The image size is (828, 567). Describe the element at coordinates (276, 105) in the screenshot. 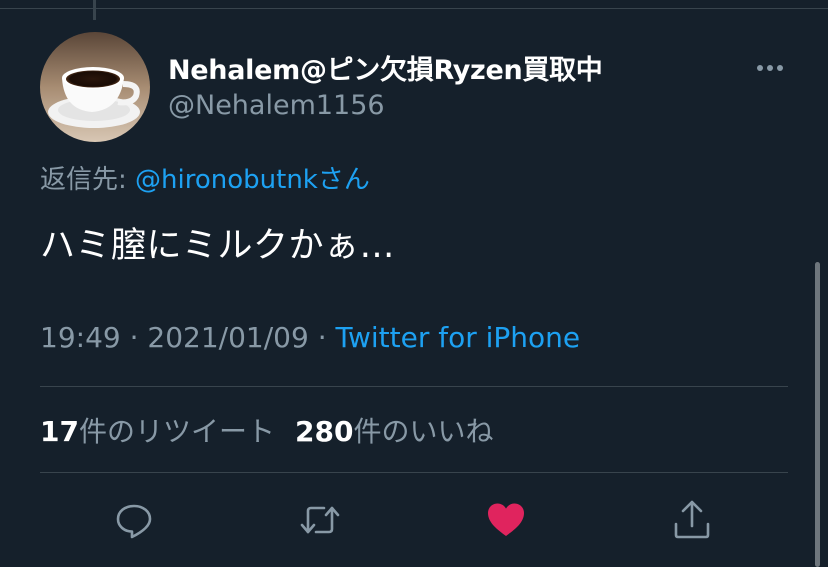

I see `user-handle: @Nehalem1156` at that location.